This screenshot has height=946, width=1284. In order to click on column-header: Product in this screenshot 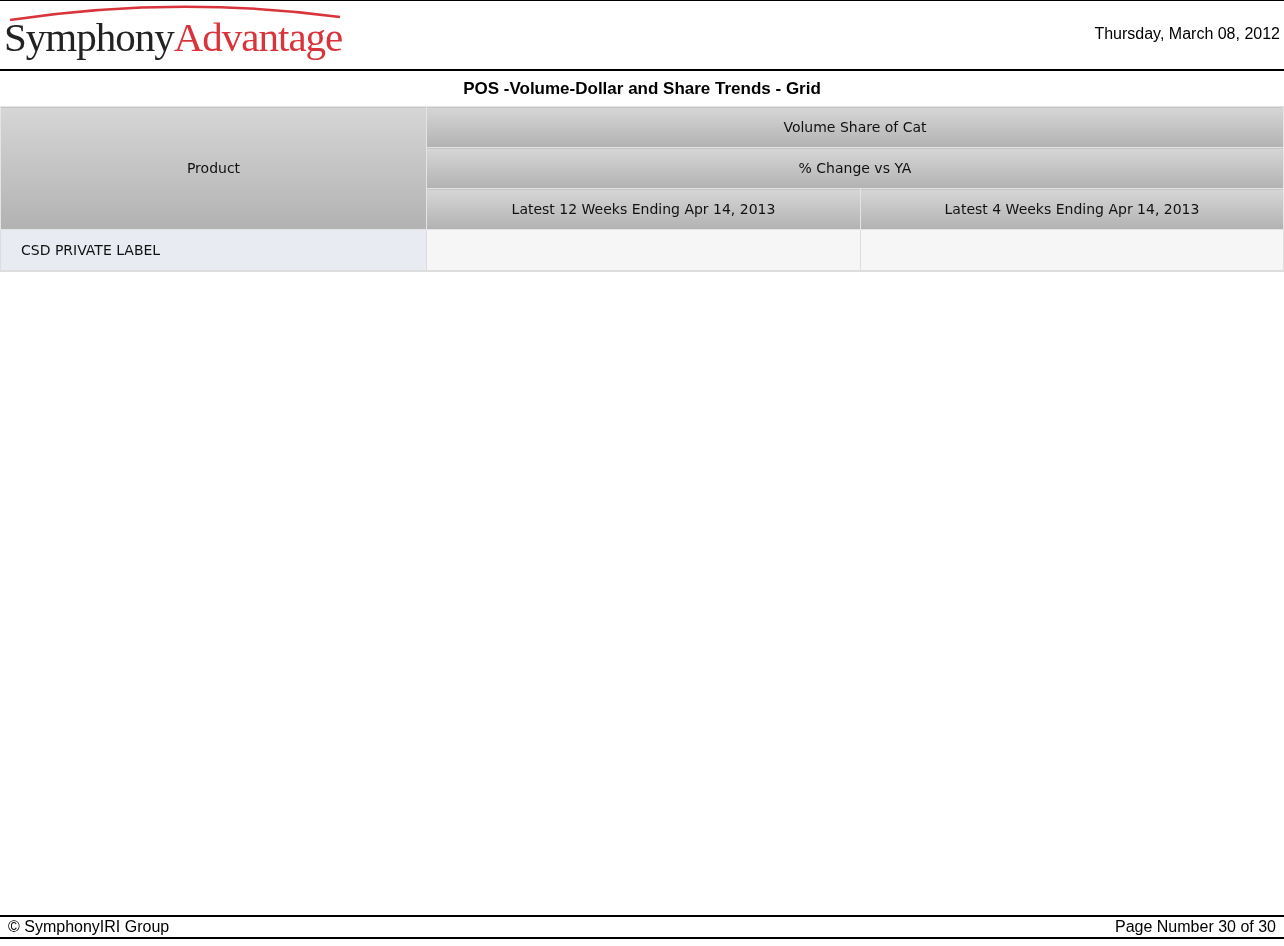, I will do `click(213, 168)`.